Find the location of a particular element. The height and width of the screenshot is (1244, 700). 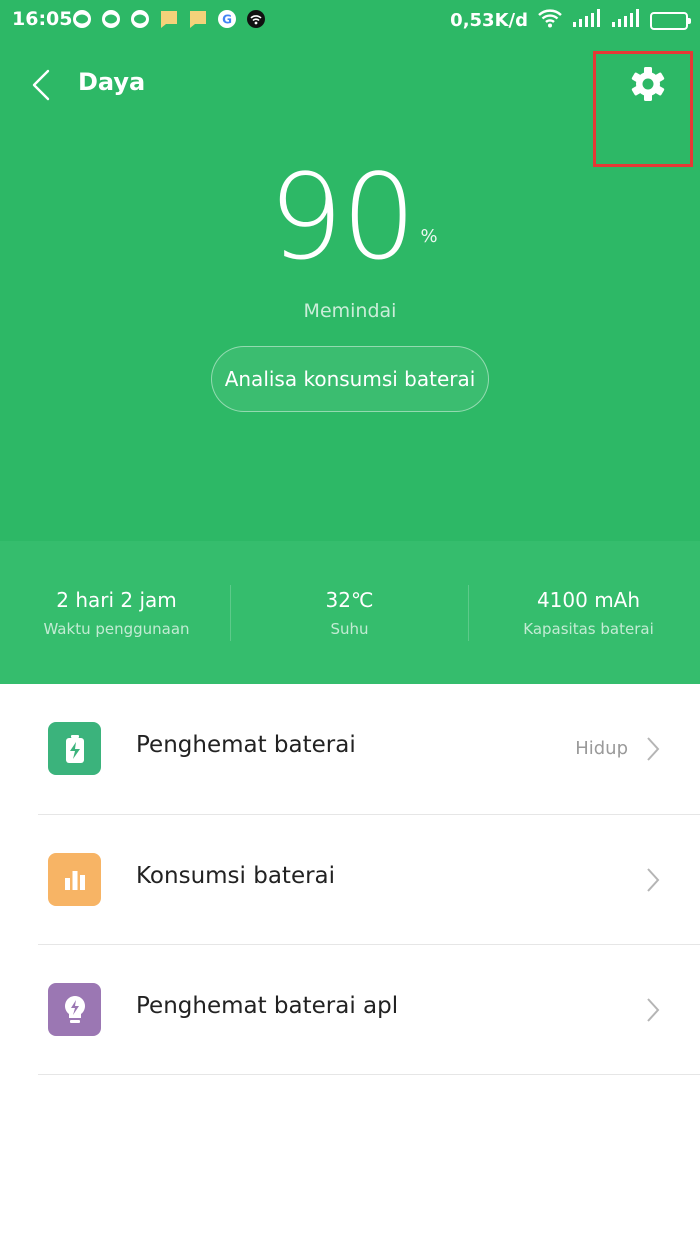

menu-item-battery-usage: Konsumsi baterai is located at coordinates (350, 880).